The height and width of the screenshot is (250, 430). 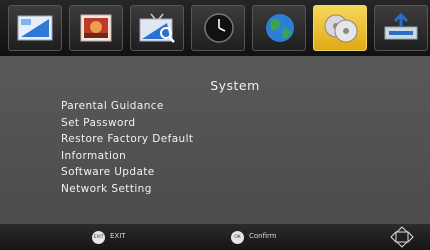 I want to click on confirm-label: Confirm, so click(x=263, y=236).